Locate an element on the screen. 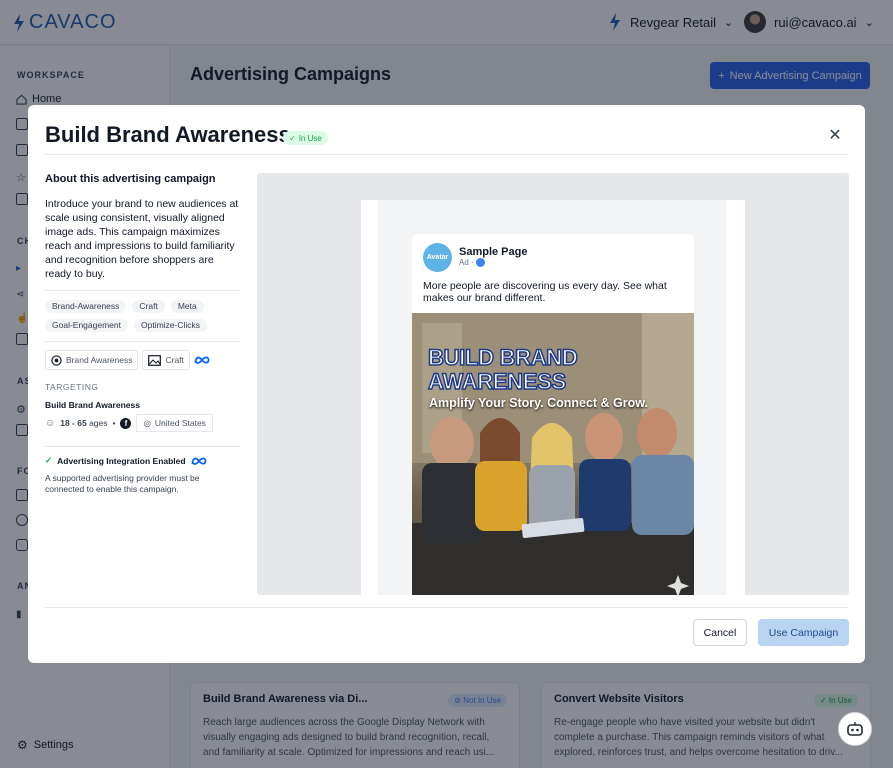 The height and width of the screenshot is (768, 893). map-pin-icon: ◎ is located at coordinates (147, 422).